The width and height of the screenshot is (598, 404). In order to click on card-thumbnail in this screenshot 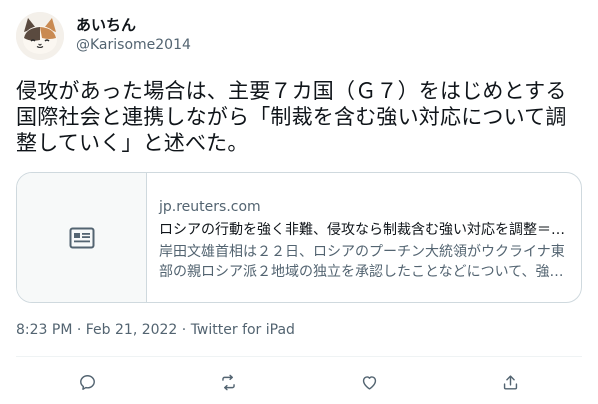, I will do `click(82, 237)`.